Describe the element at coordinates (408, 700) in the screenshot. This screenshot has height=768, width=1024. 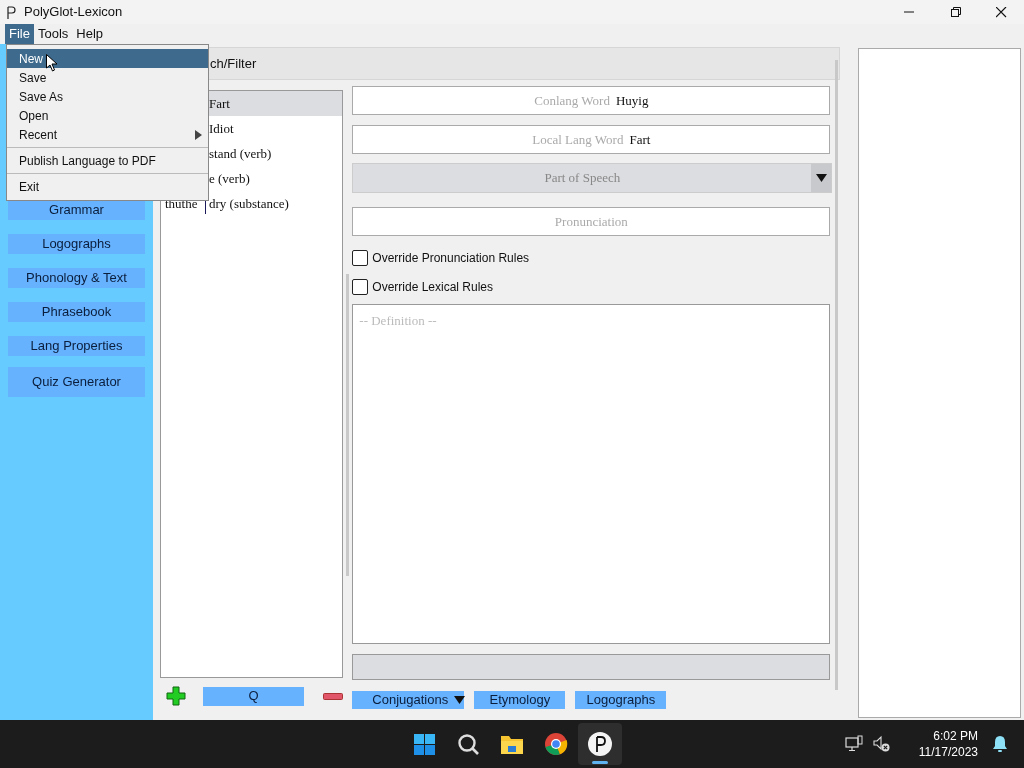
I see `conjugations-dropdown: Conjugations` at that location.